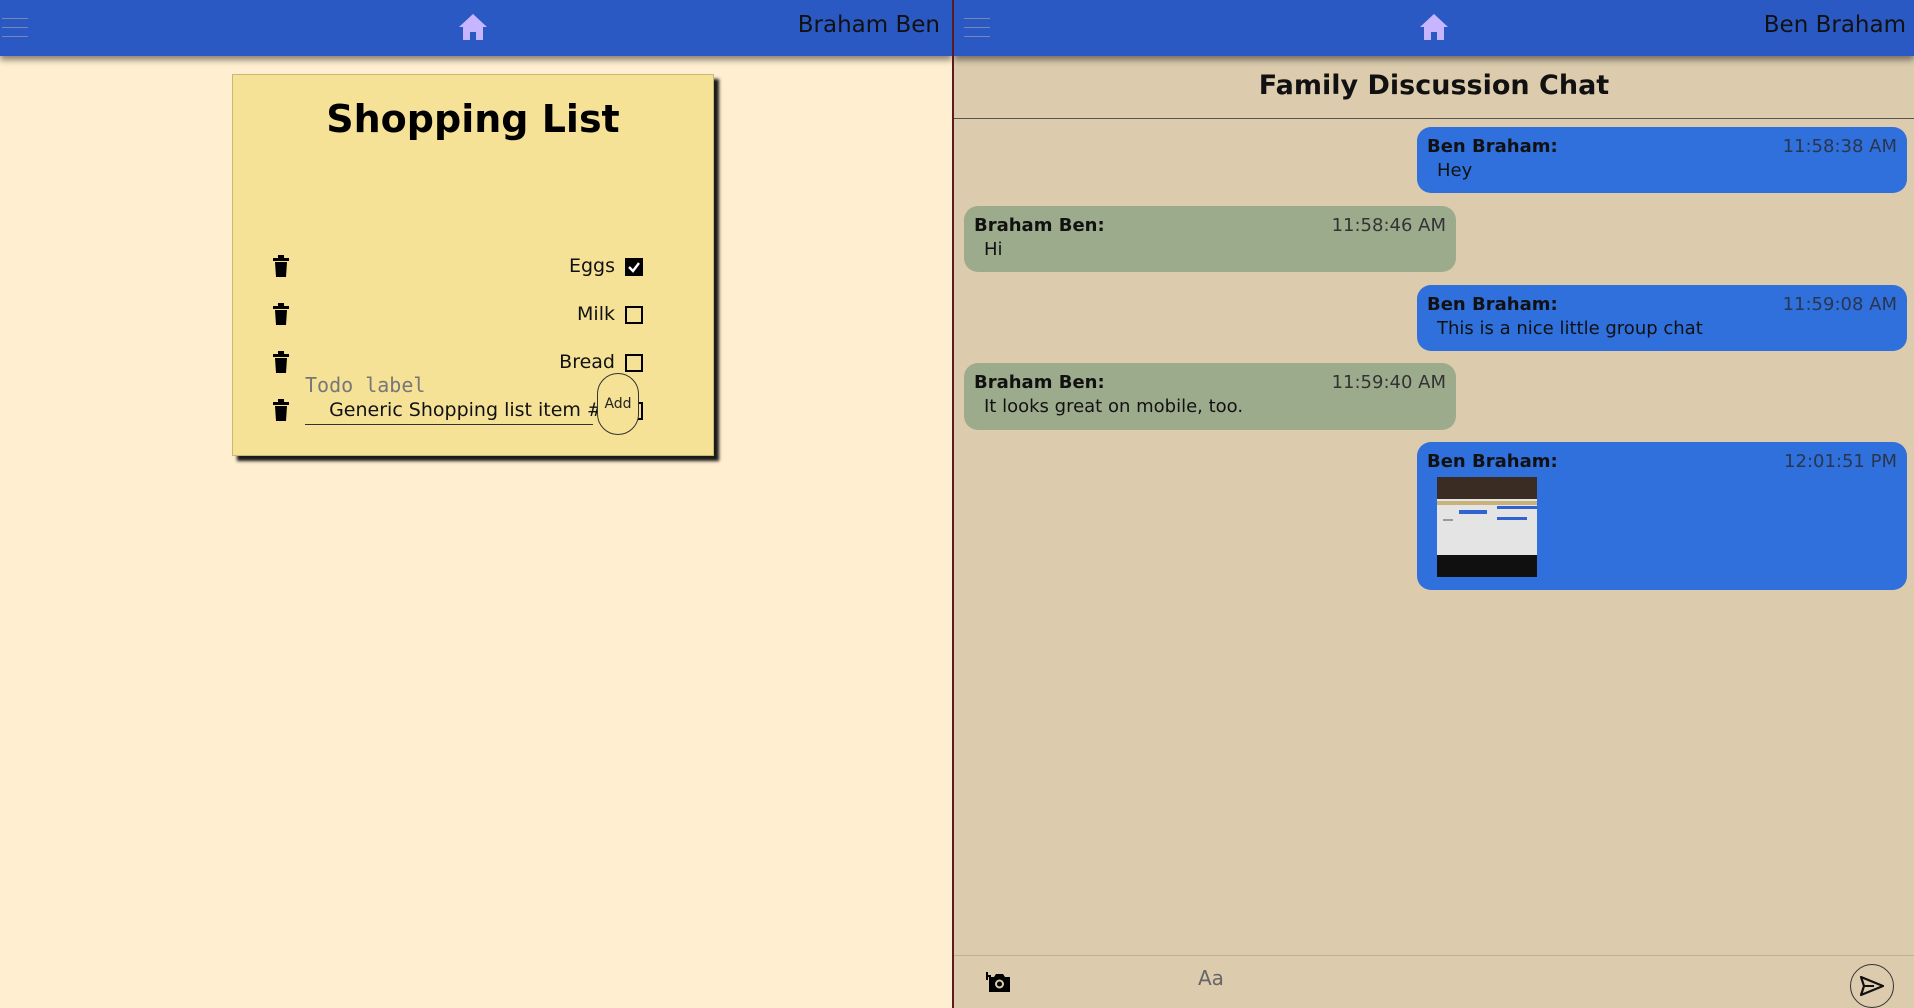 The height and width of the screenshot is (1008, 1914). I want to click on message-input, so click(1398, 978).